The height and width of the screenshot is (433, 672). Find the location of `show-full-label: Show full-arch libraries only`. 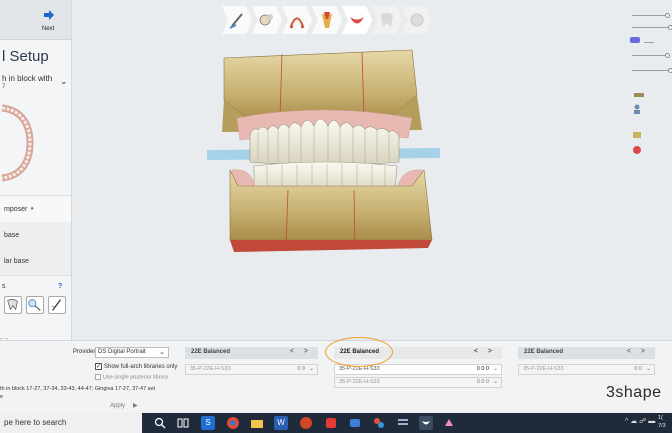

show-full-label: Show full-arch libraries only is located at coordinates (141, 367).